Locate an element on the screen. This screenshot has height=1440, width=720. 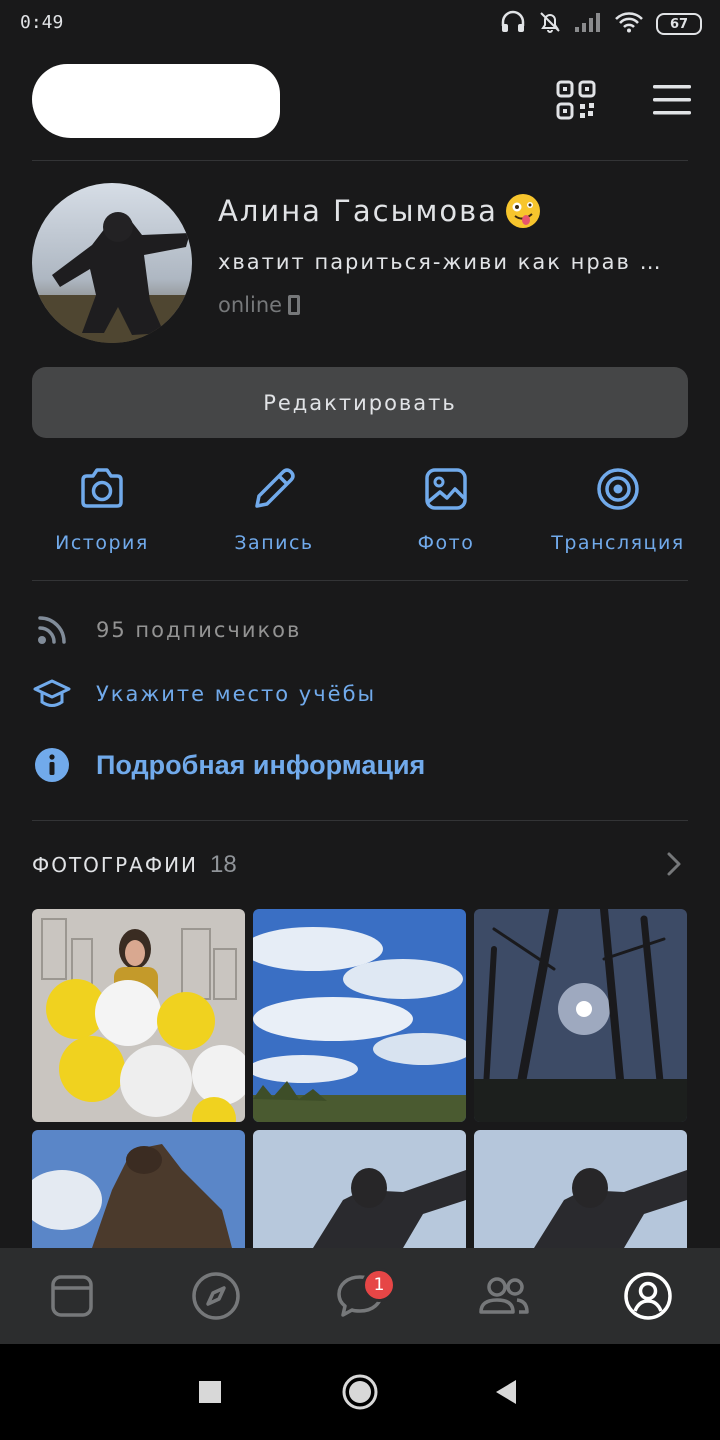
qr-code-icon is located at coordinates (576, 100).